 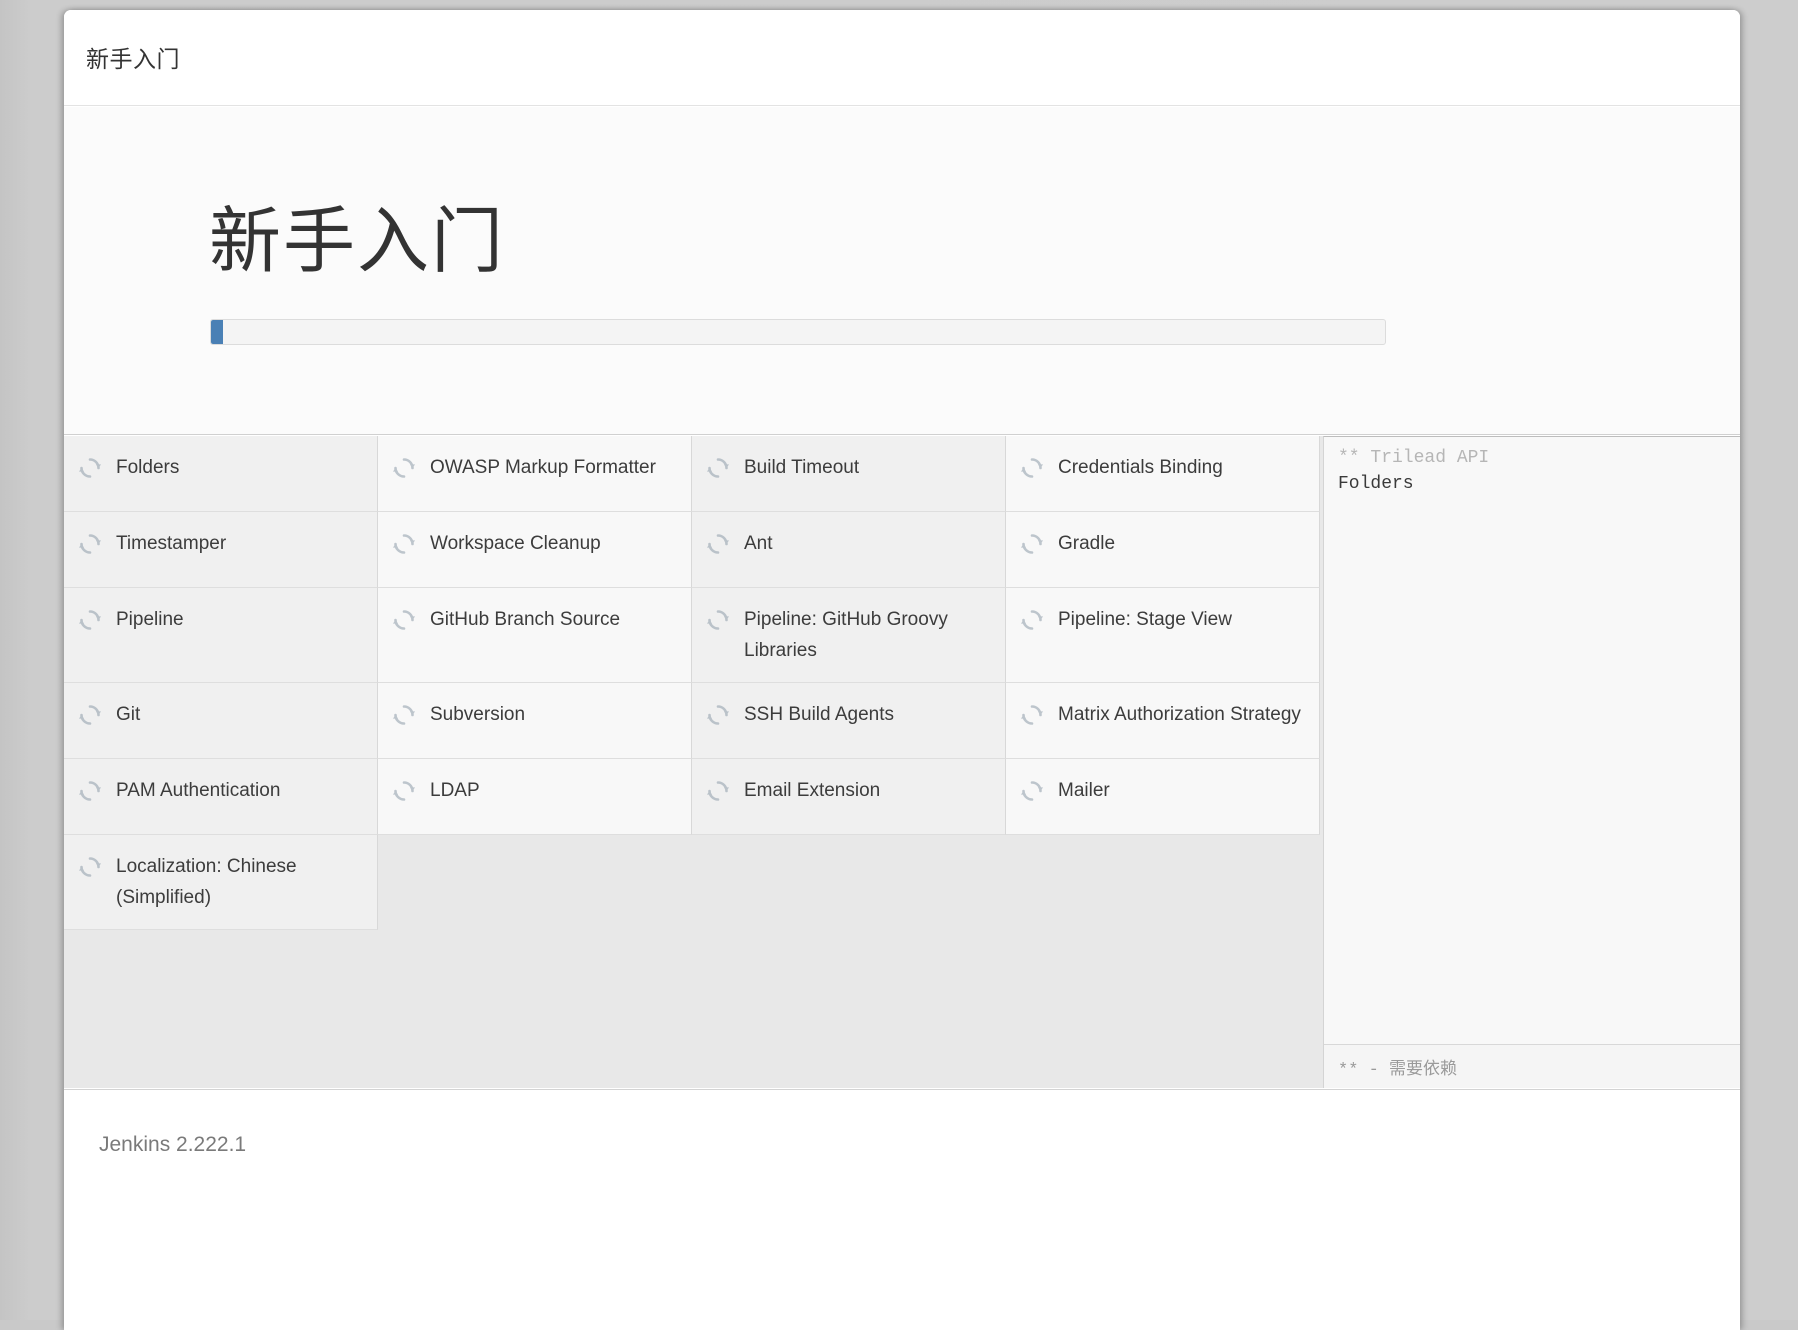 What do you see at coordinates (478, 714) in the screenshot?
I see `plugin-name-label: Subversion` at bounding box center [478, 714].